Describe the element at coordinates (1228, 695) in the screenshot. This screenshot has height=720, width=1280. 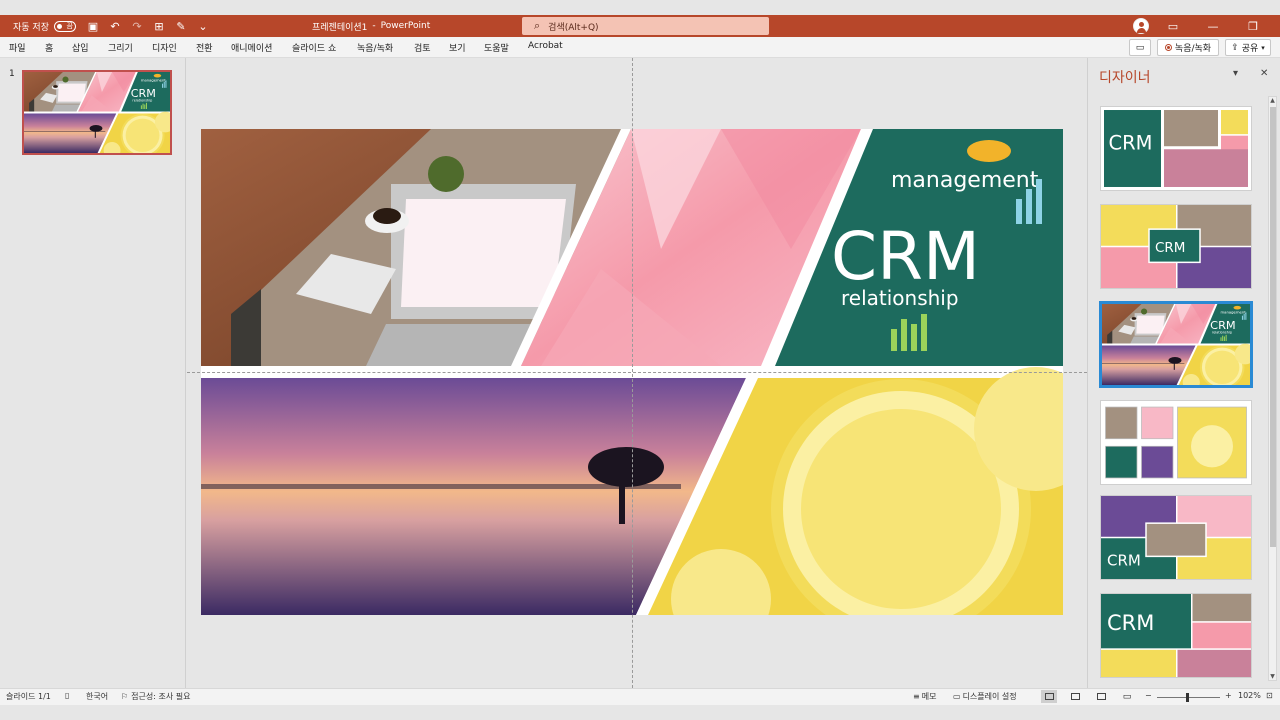
I see `zoom-in-icon: +` at that location.